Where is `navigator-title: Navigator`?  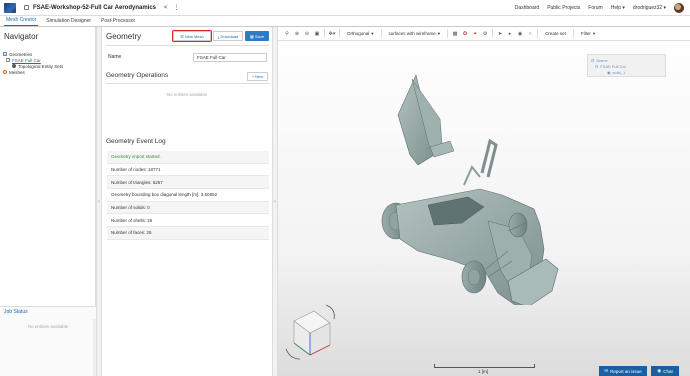 navigator-title: Navigator is located at coordinates (21, 36).